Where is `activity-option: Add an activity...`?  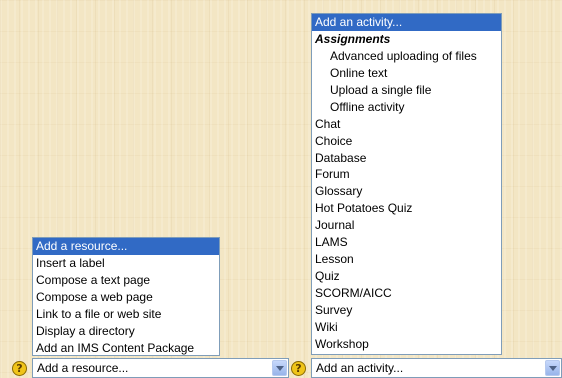 activity-option: Add an activity... is located at coordinates (406, 22).